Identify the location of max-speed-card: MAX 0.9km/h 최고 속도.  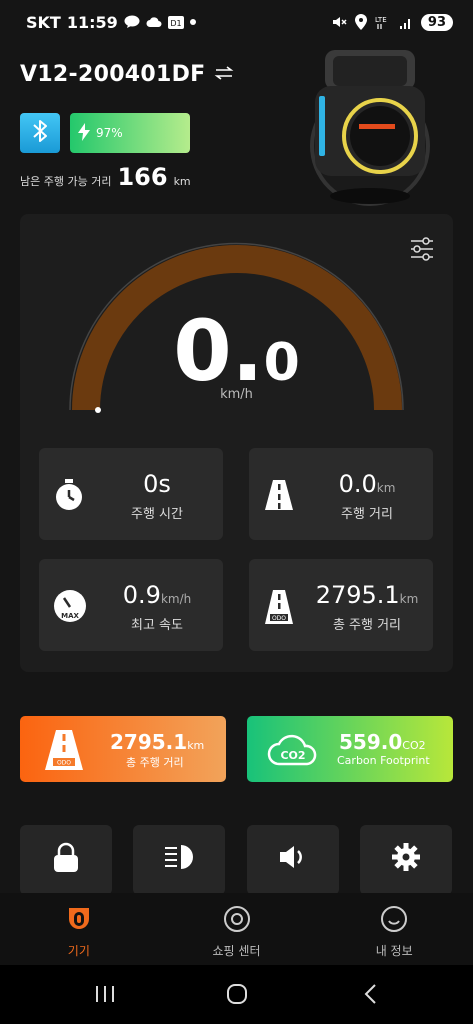
(131, 605).